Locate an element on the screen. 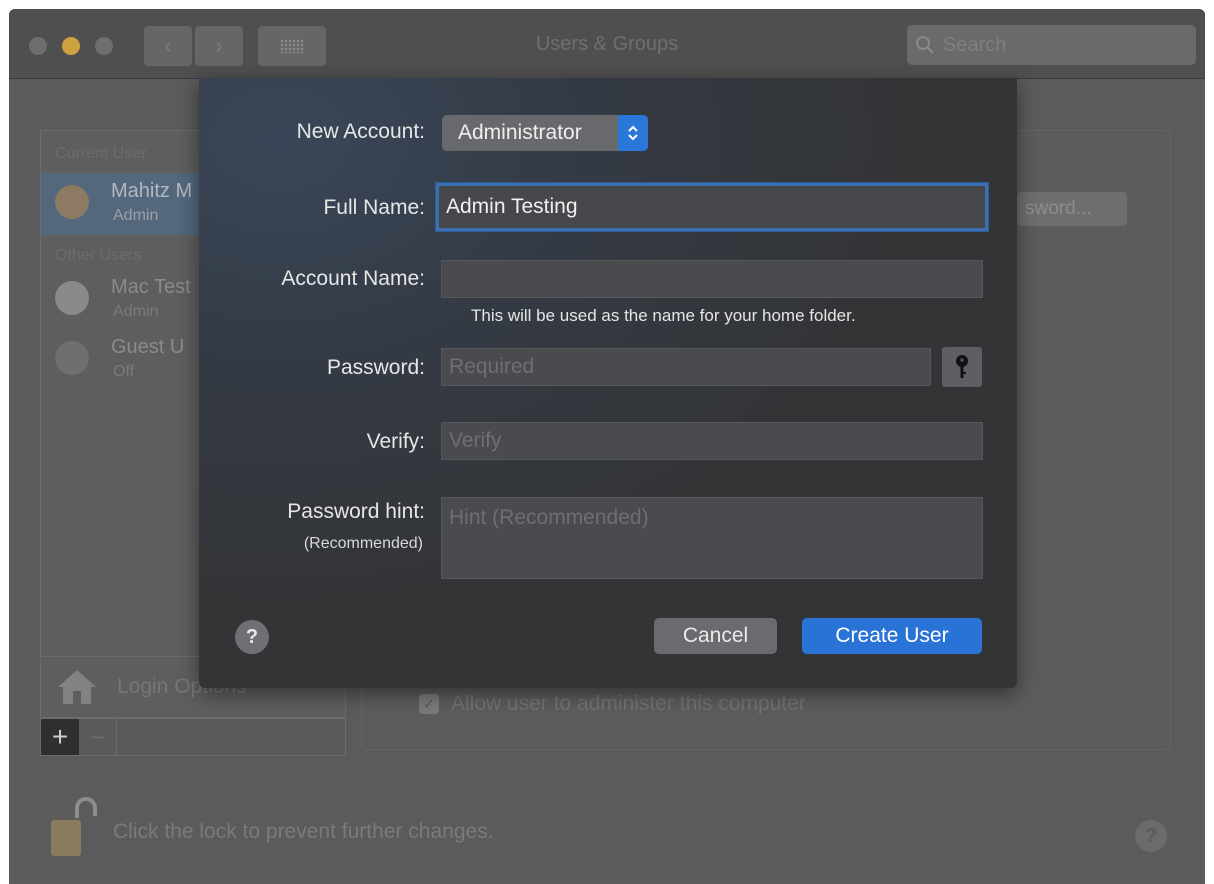  full-name-value: Admin Testing is located at coordinates (512, 206).